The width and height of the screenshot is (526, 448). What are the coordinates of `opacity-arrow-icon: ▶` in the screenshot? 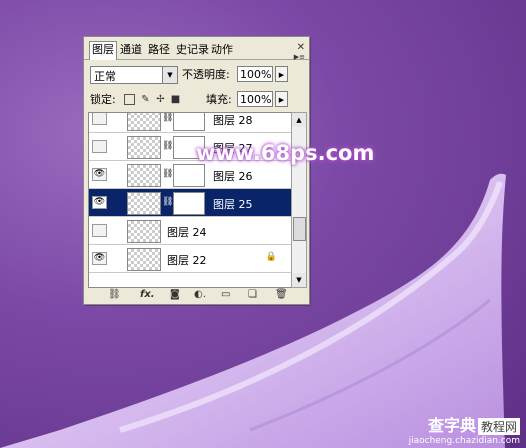 It's located at (281, 74).